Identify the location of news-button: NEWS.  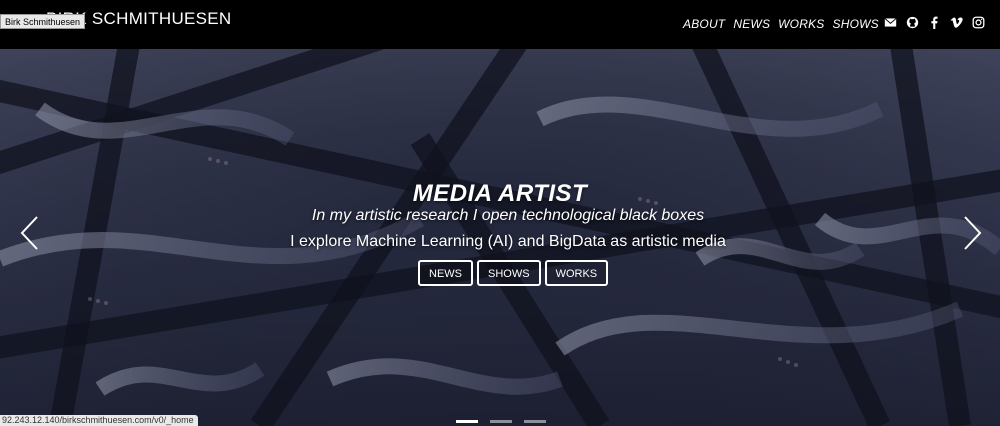
(445, 273).